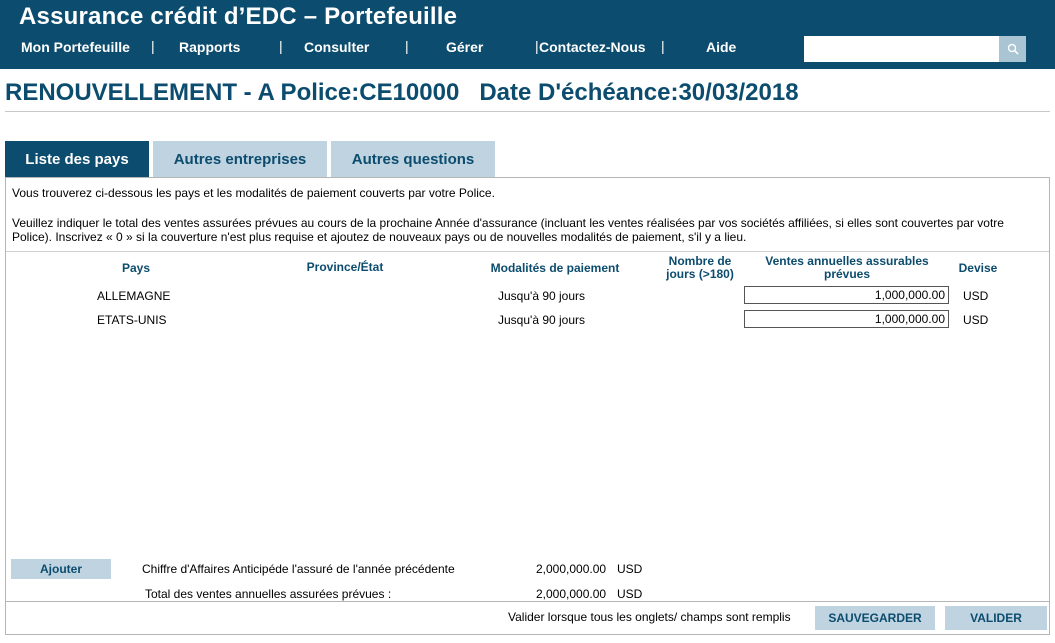 This screenshot has height=643, width=1055. What do you see at coordinates (555, 268) in the screenshot?
I see `column-header-modalites: Modalités de paiement` at bounding box center [555, 268].